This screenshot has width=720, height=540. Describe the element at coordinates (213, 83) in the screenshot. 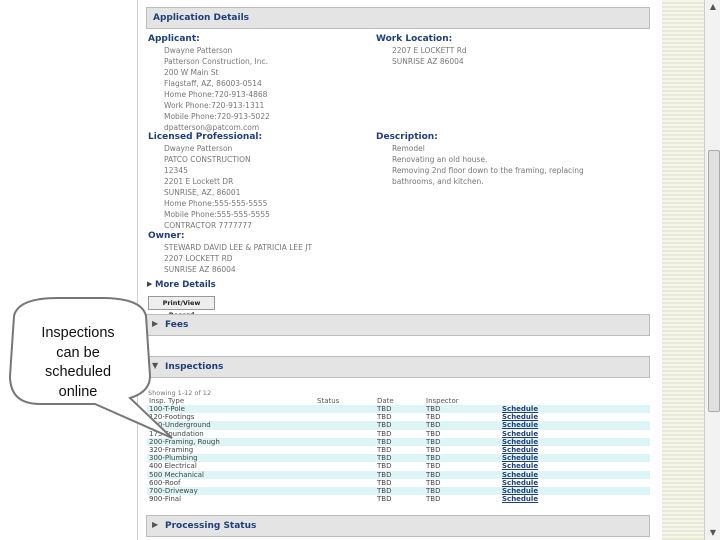

I see `applicant-line: Flagstaff, AZ, 86003-0514` at that location.